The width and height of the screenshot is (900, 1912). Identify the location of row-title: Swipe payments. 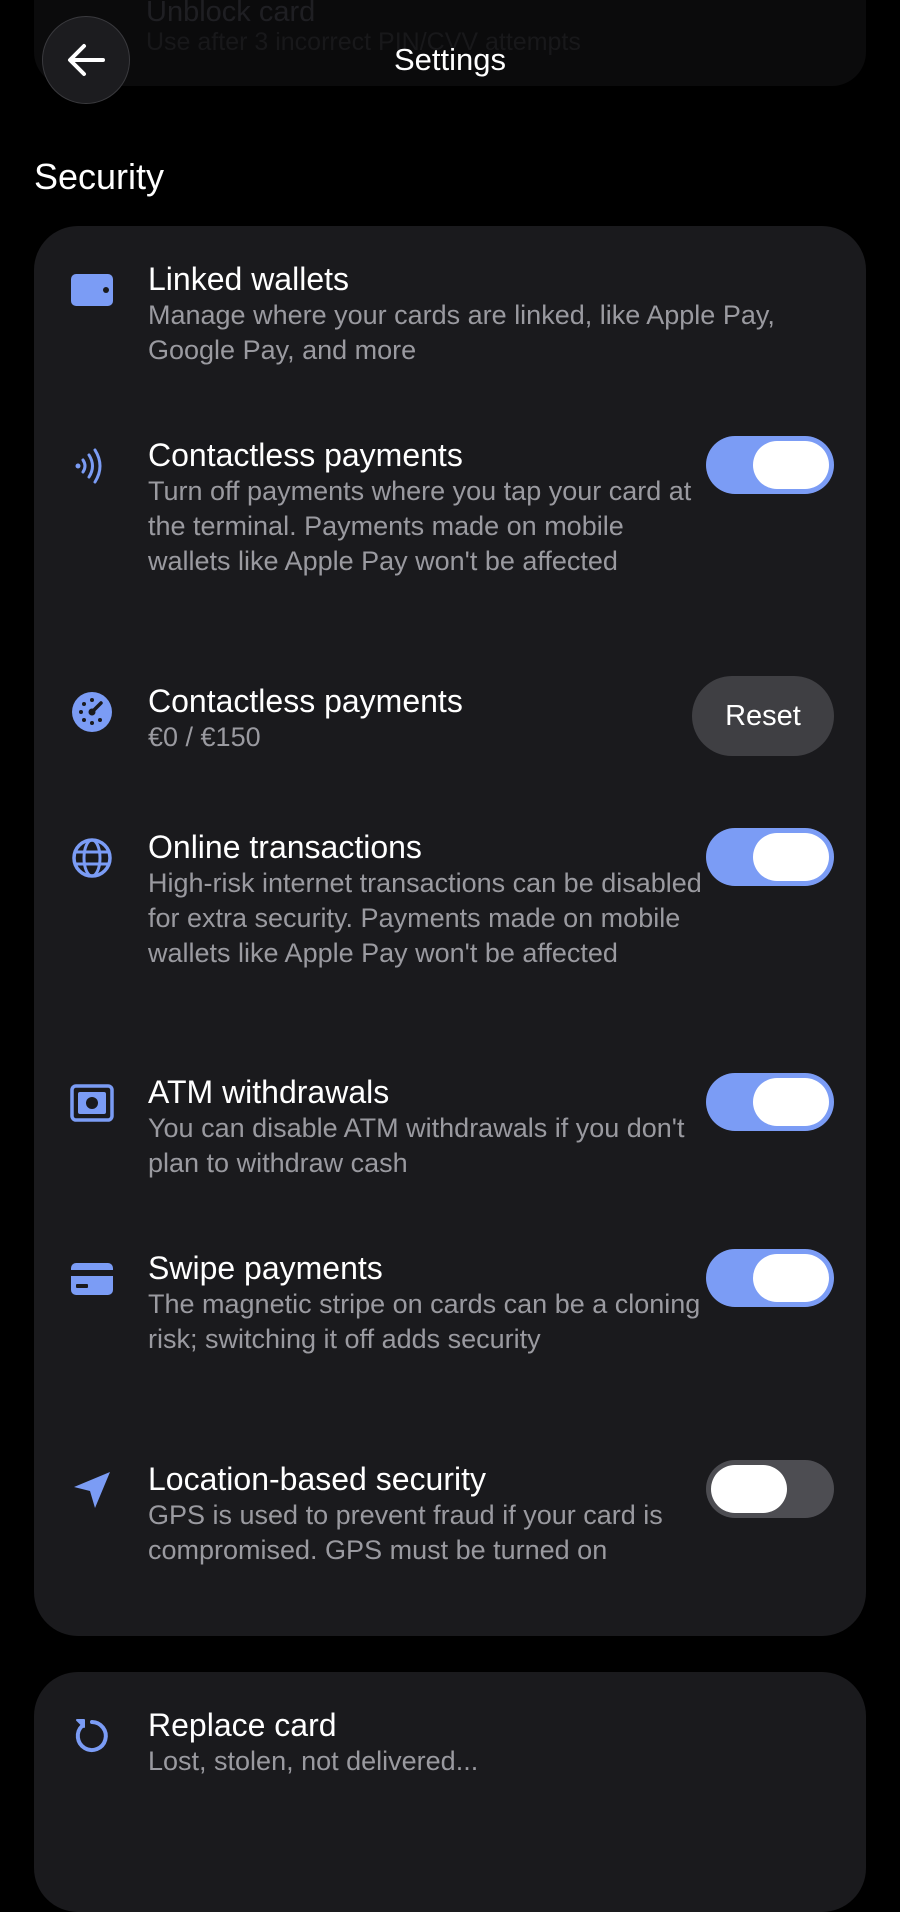
(265, 1268).